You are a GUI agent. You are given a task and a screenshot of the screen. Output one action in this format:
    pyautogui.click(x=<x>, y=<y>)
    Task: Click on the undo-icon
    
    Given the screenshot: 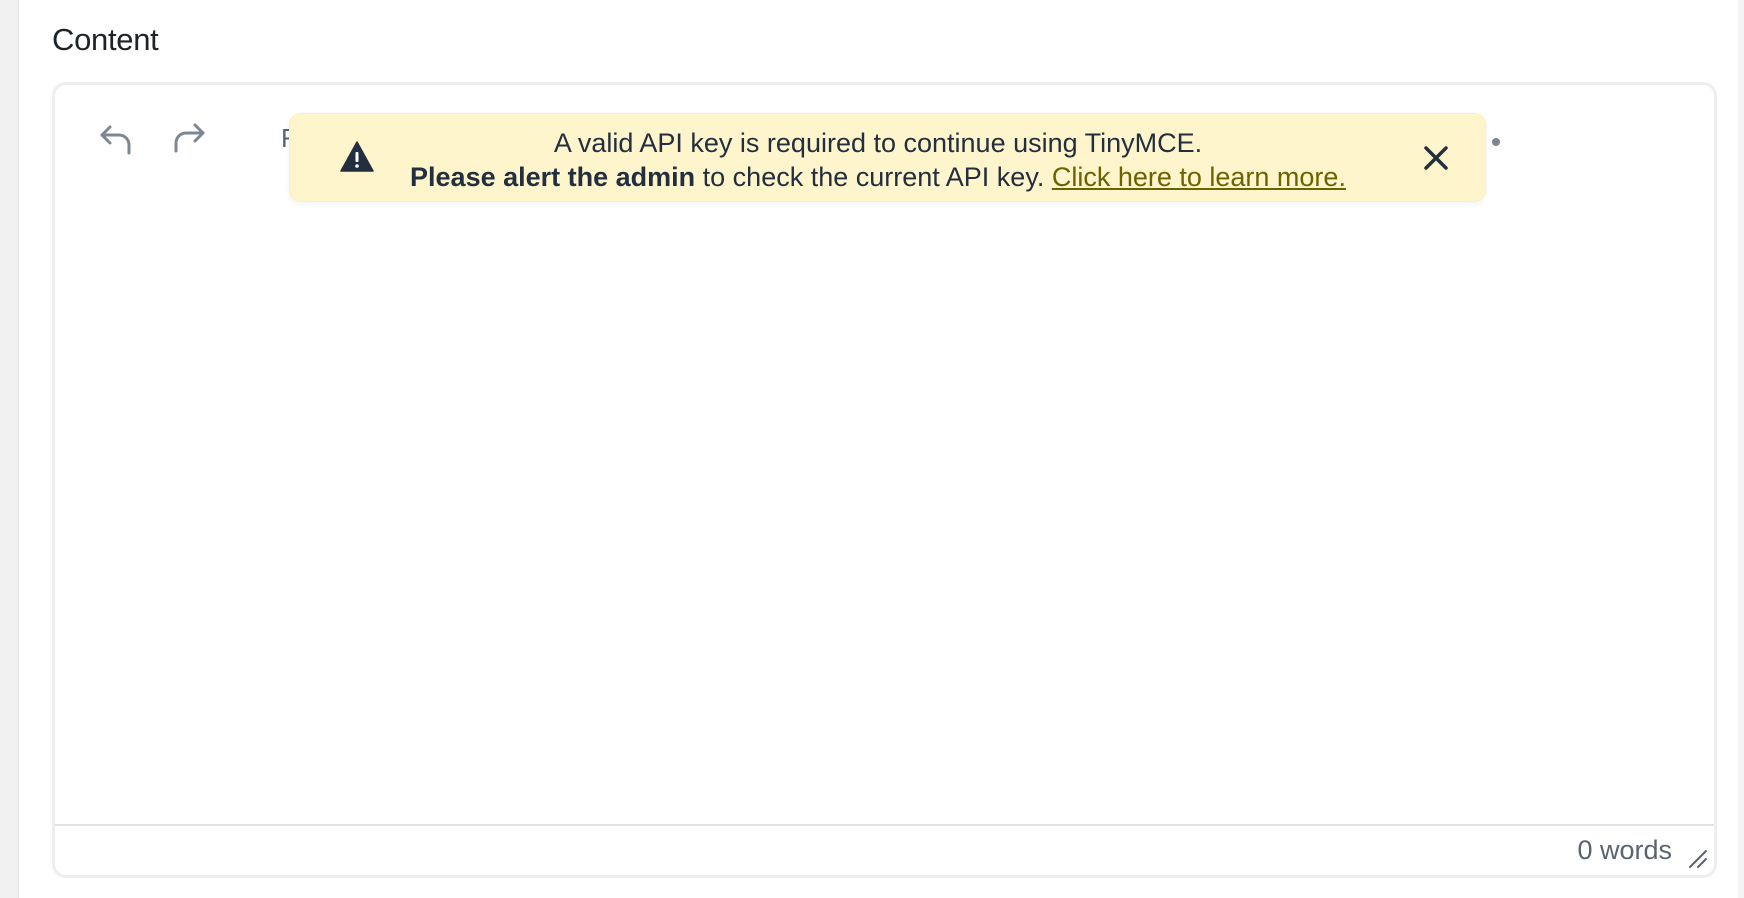 What is the action you would take?
    pyautogui.click(x=115, y=140)
    